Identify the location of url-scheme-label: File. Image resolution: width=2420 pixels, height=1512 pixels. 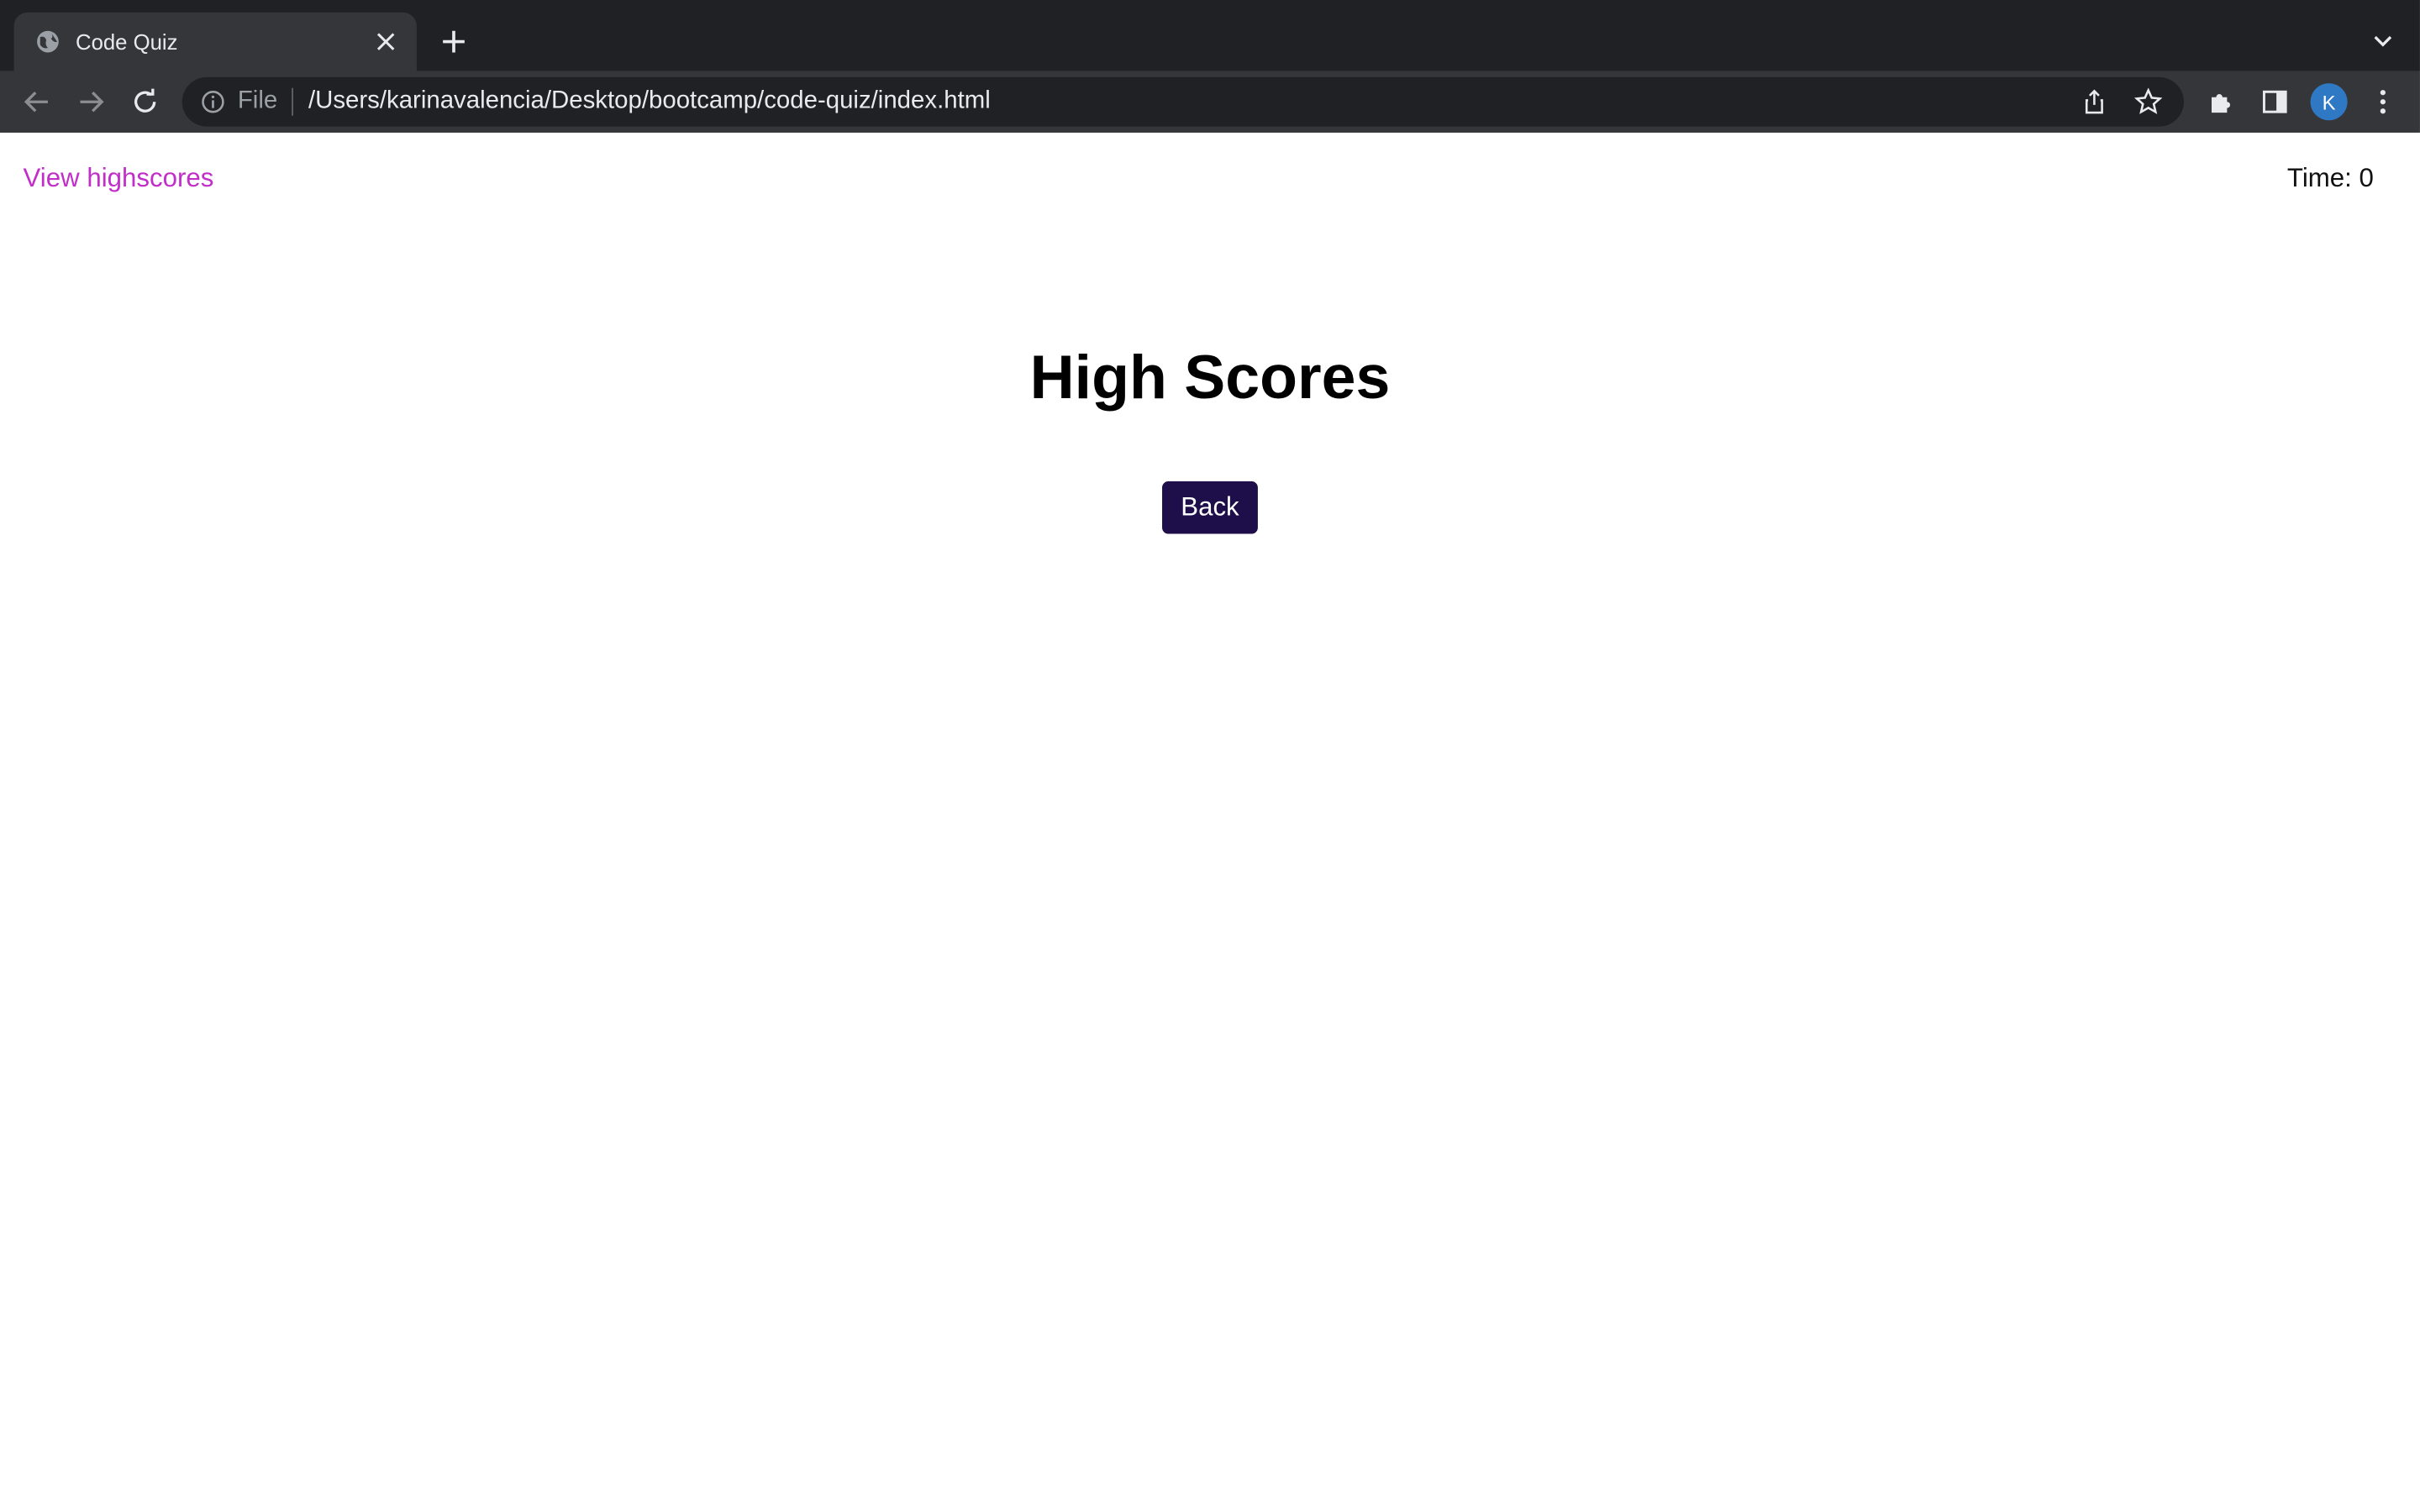
(257, 100).